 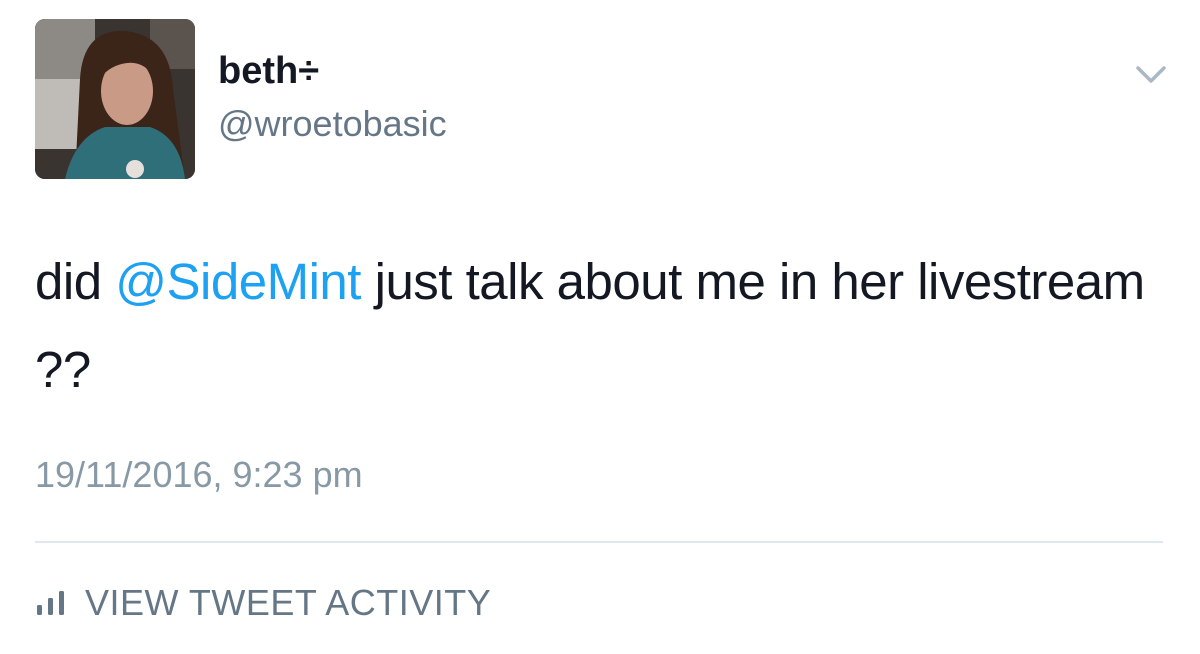 What do you see at coordinates (50, 603) in the screenshot?
I see `bar-chart-icon` at bounding box center [50, 603].